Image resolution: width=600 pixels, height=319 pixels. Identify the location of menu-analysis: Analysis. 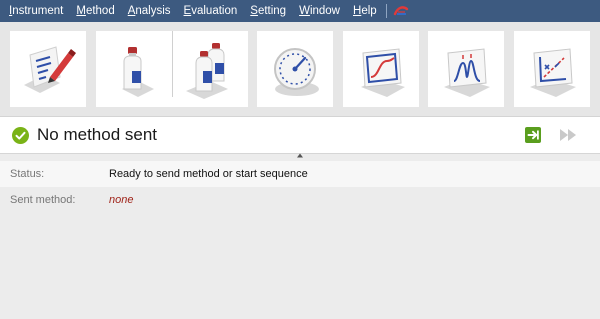
(149, 11).